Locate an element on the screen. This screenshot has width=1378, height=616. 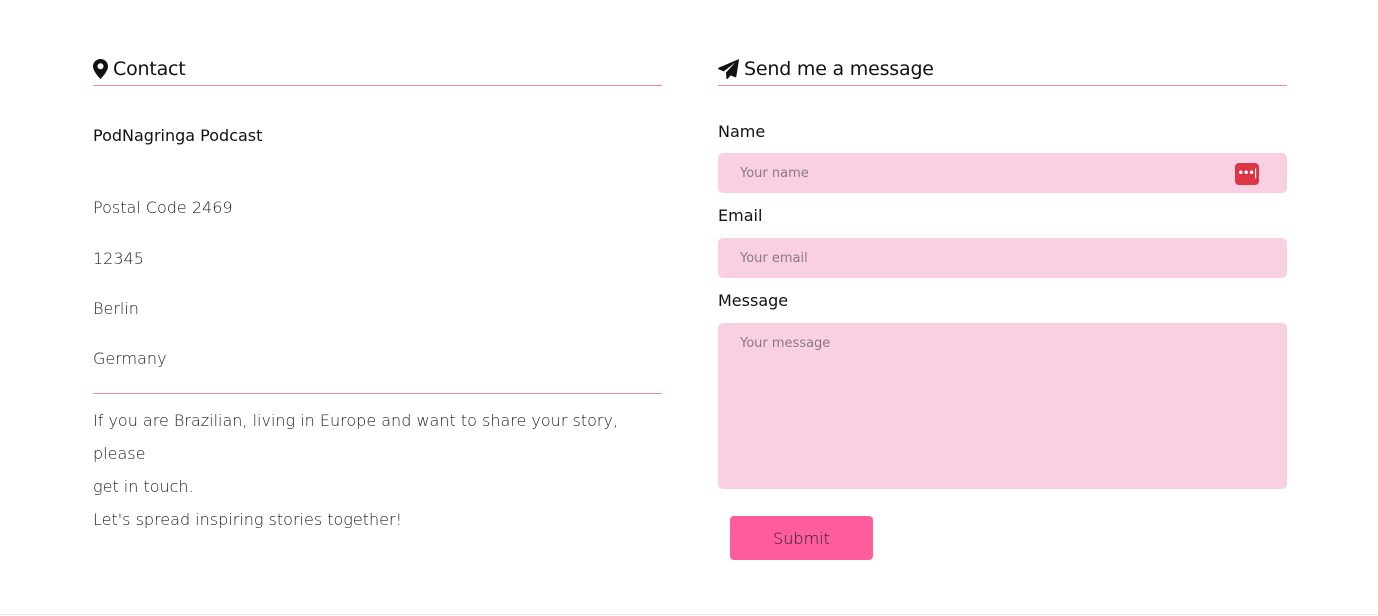
email-label: Email is located at coordinates (740, 215).